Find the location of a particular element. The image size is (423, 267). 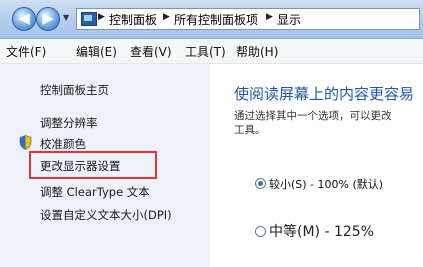

menu-view: 查看(V) is located at coordinates (151, 51).